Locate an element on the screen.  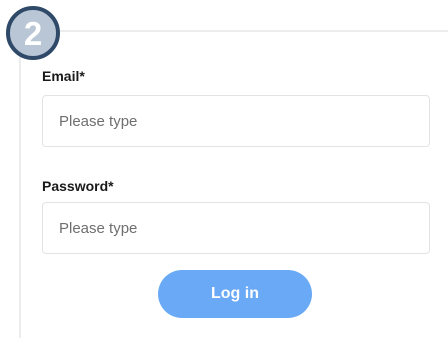
email-input is located at coordinates (236, 121).